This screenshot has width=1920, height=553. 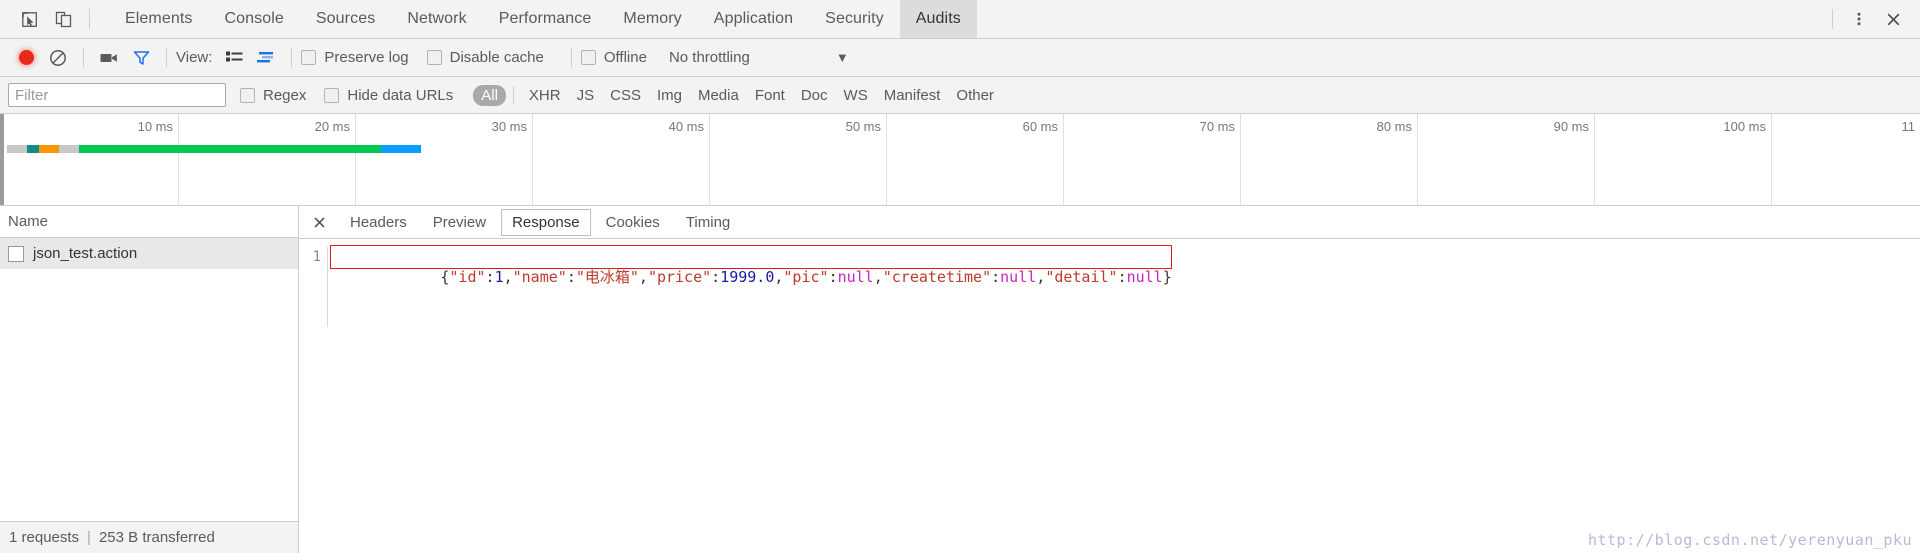 What do you see at coordinates (141, 58) in the screenshot?
I see `filter-funnel-icon` at bounding box center [141, 58].